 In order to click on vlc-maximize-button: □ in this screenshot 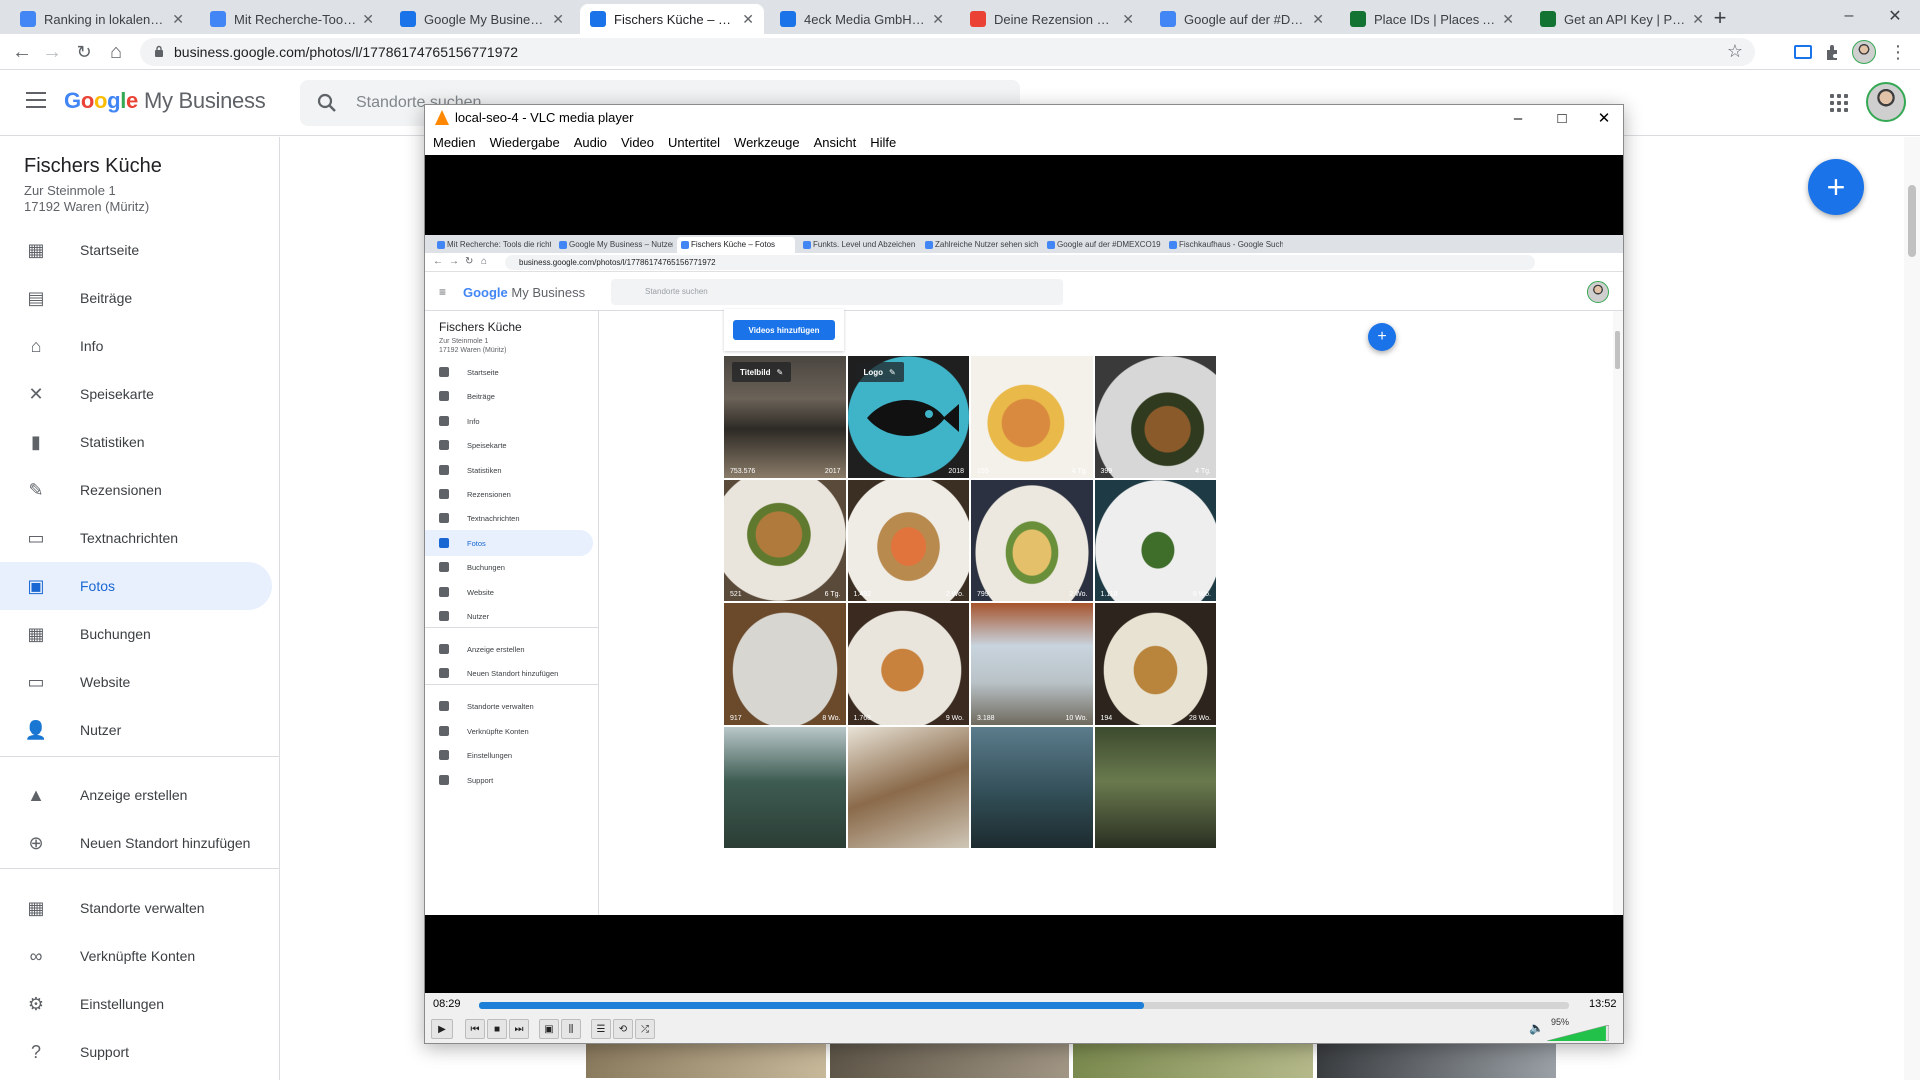, I will do `click(1562, 118)`.